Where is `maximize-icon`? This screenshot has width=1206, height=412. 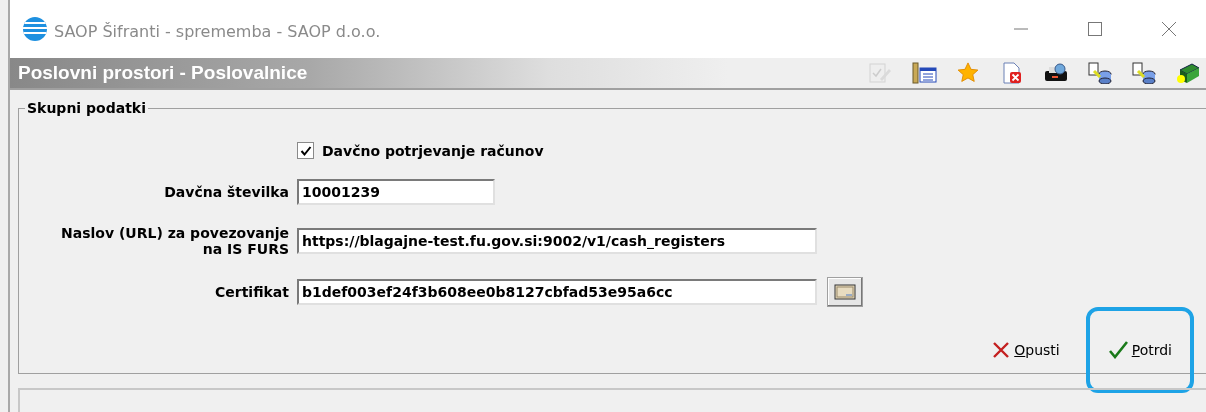
maximize-icon is located at coordinates (1095, 29).